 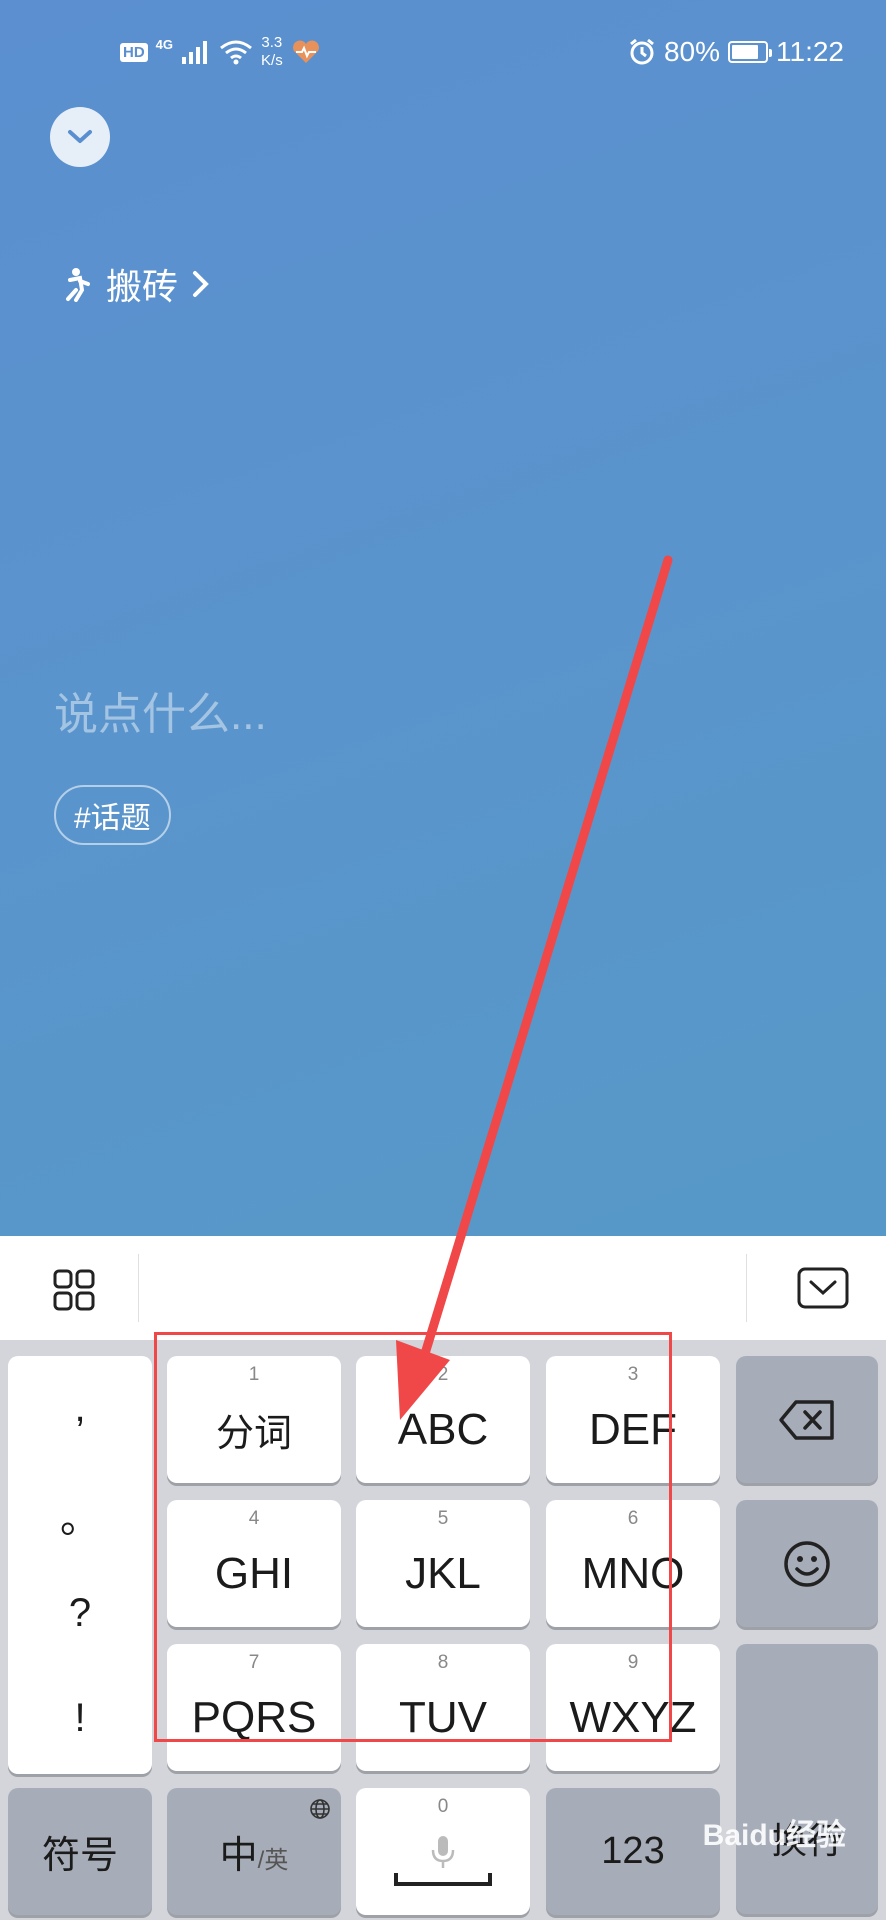 I want to click on punct-comma: ,, so click(x=80, y=1408).